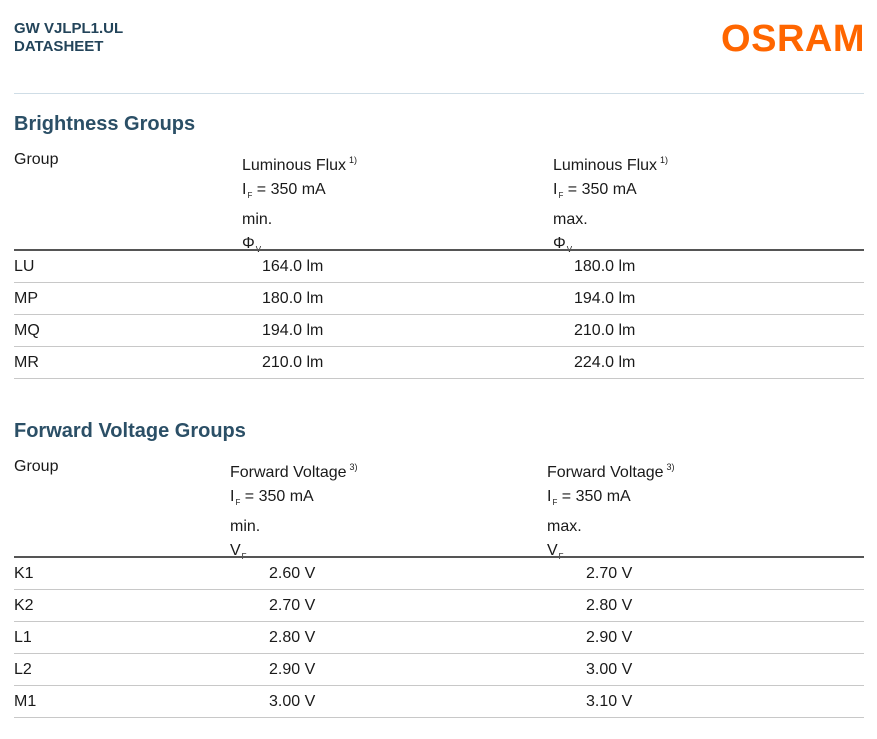 This screenshot has height=739, width=877. What do you see at coordinates (23, 637) in the screenshot?
I see `group-cell: L1` at bounding box center [23, 637].